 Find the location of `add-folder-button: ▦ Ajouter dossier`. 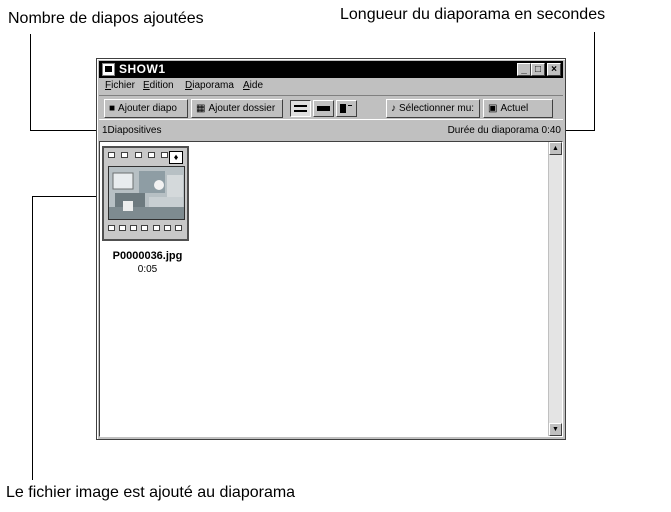

add-folder-button: ▦ Ajouter dossier is located at coordinates (237, 108).